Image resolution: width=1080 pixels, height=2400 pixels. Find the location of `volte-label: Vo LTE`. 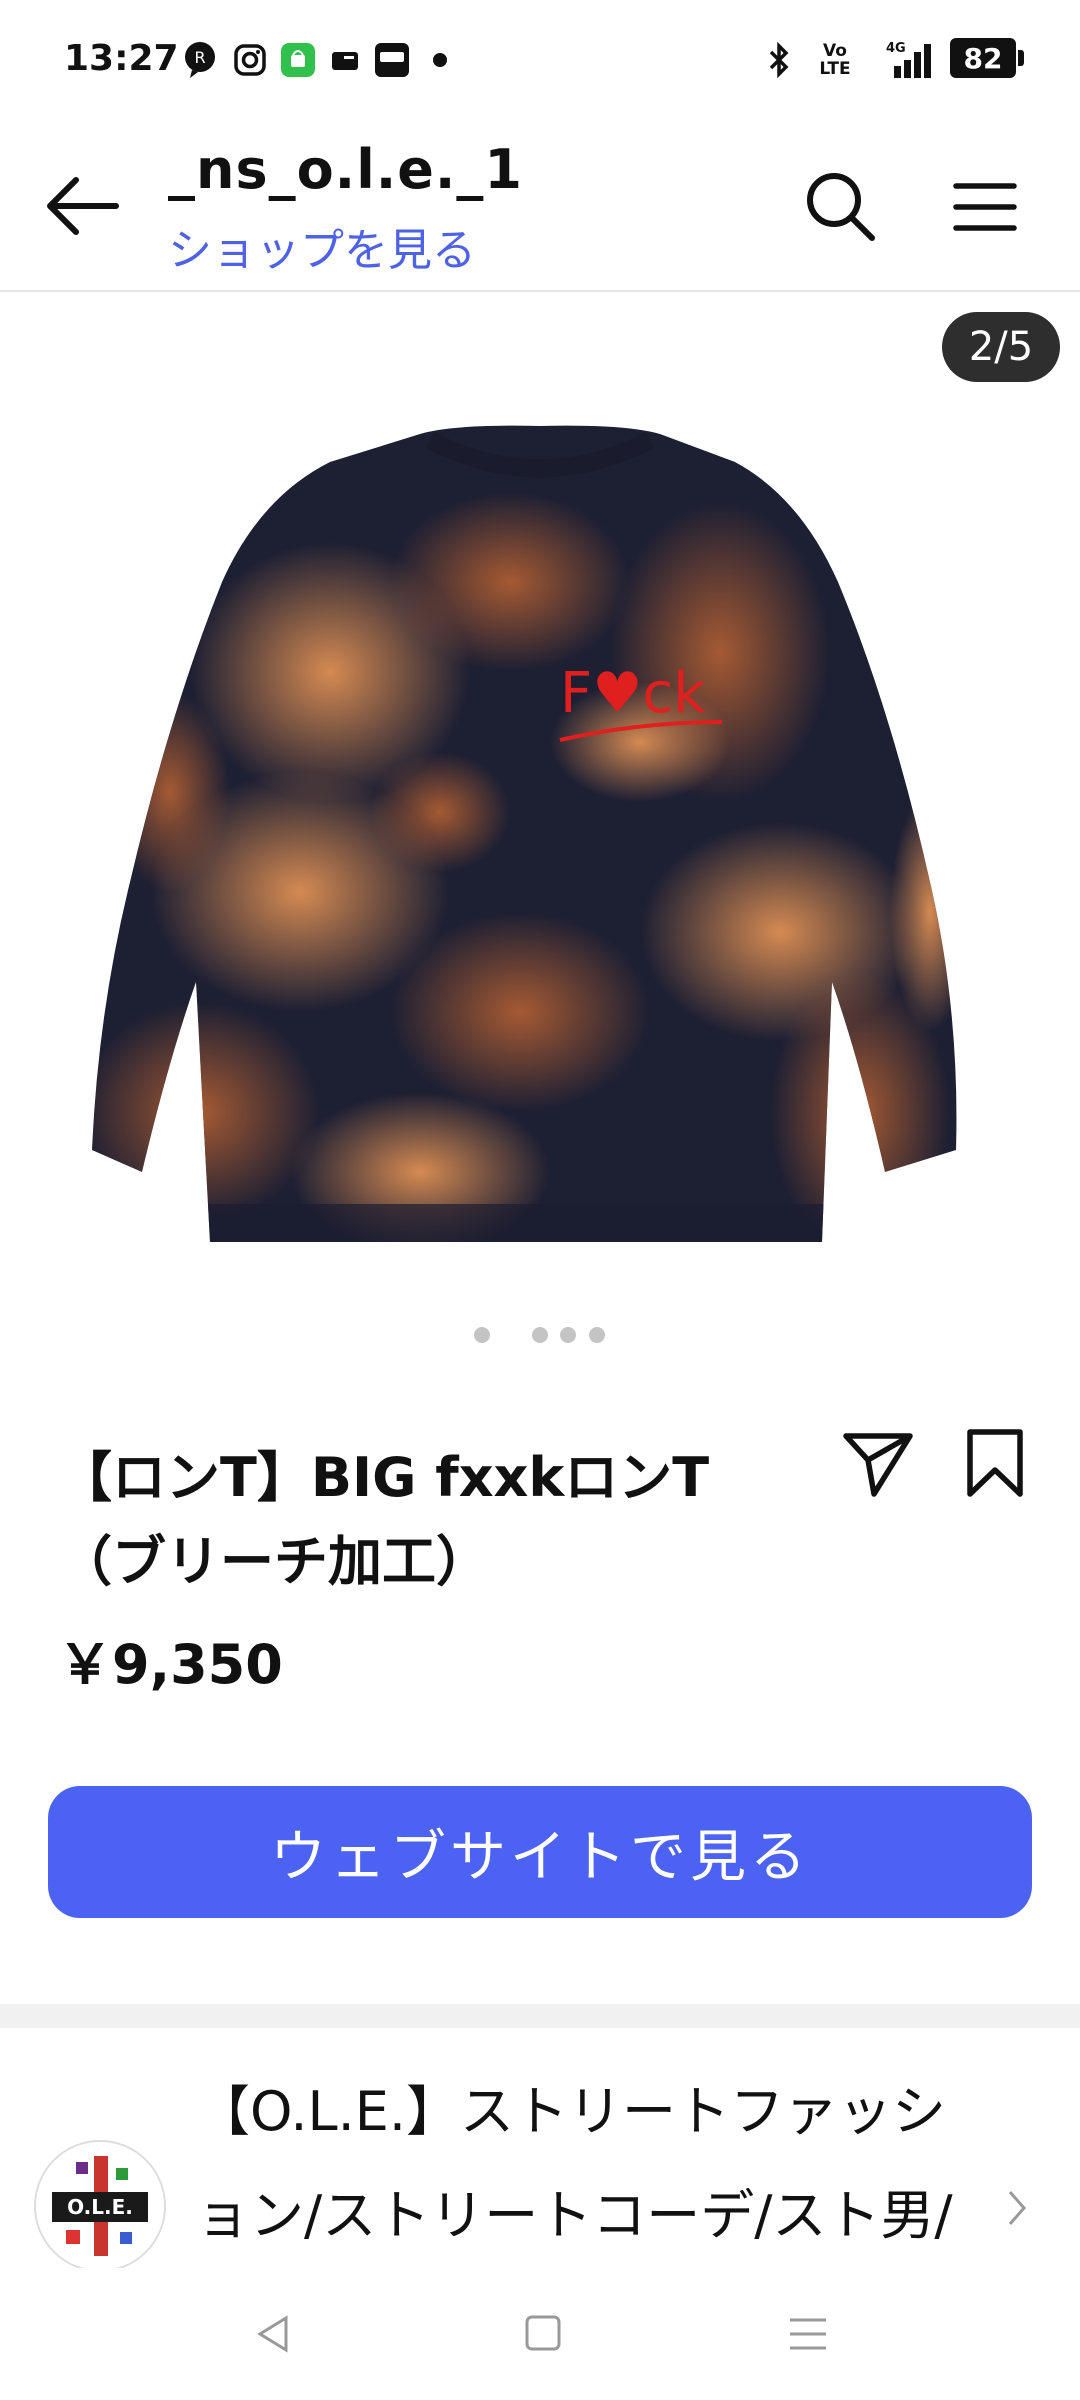

volte-label: Vo LTE is located at coordinates (835, 60).